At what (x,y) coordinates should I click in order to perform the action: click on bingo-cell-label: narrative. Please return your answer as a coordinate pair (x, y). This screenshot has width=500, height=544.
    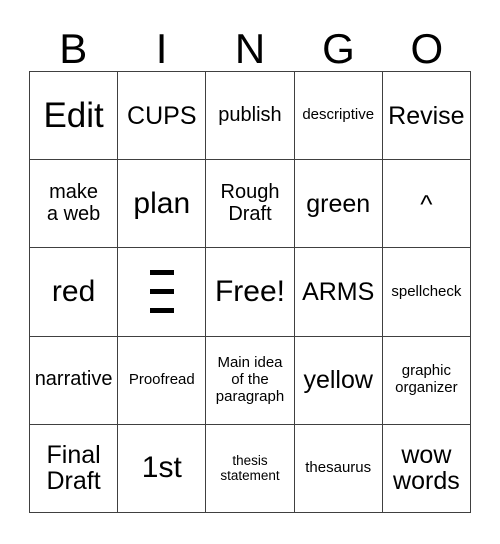
    Looking at the image, I should click on (73, 379).